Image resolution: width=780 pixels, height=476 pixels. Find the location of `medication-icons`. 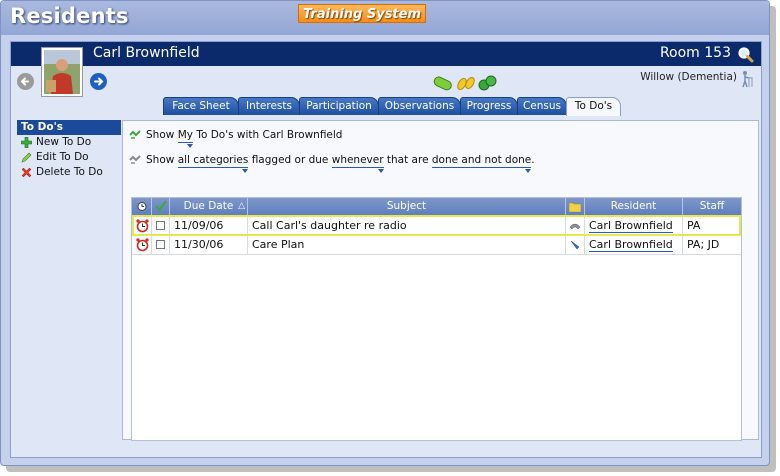

medication-icons is located at coordinates (465, 83).